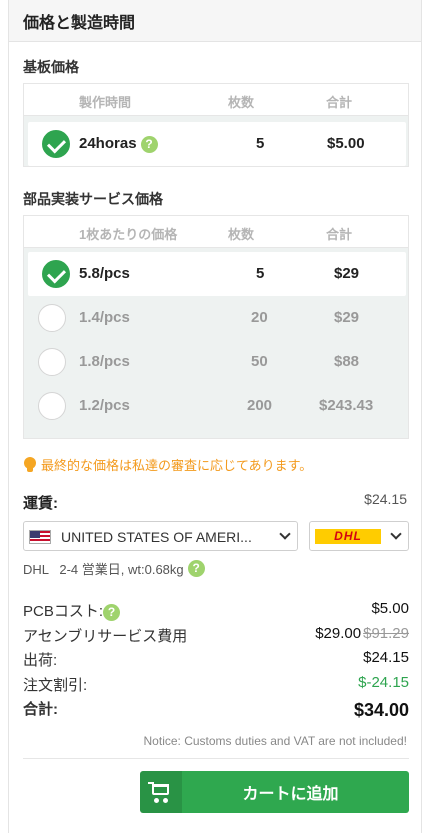  I want to click on assembly-cost-row: アセンブリサービス費用 $29.00 $91.29, so click(216, 635).